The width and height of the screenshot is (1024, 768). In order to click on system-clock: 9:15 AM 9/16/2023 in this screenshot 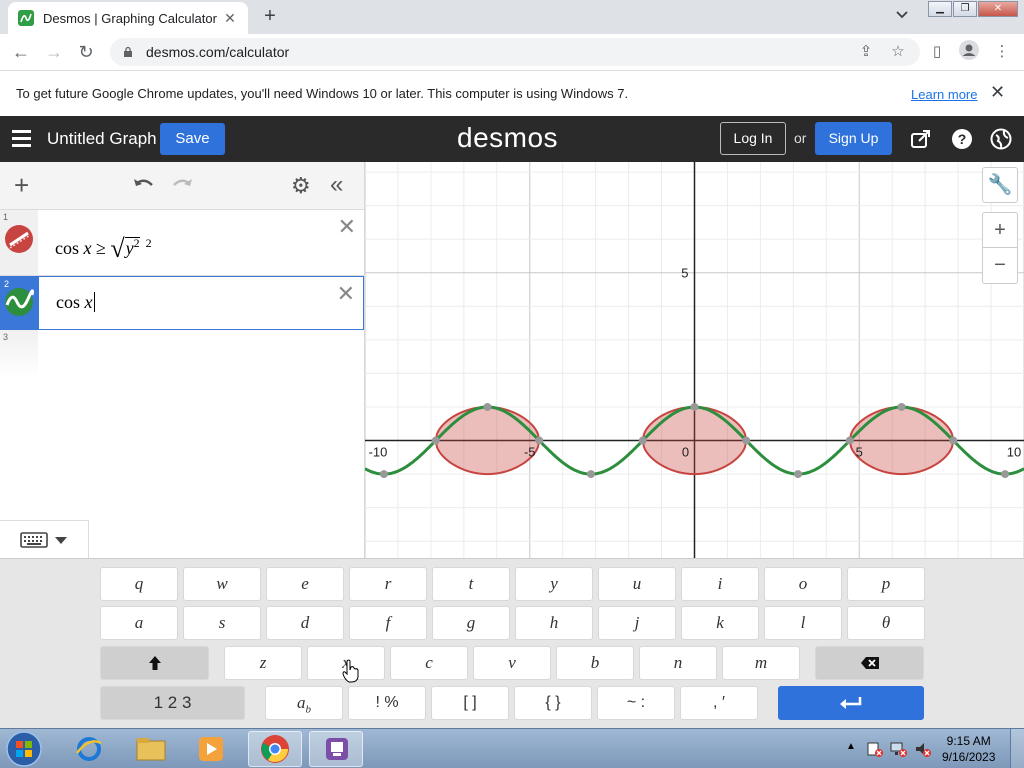, I will do `click(968, 749)`.